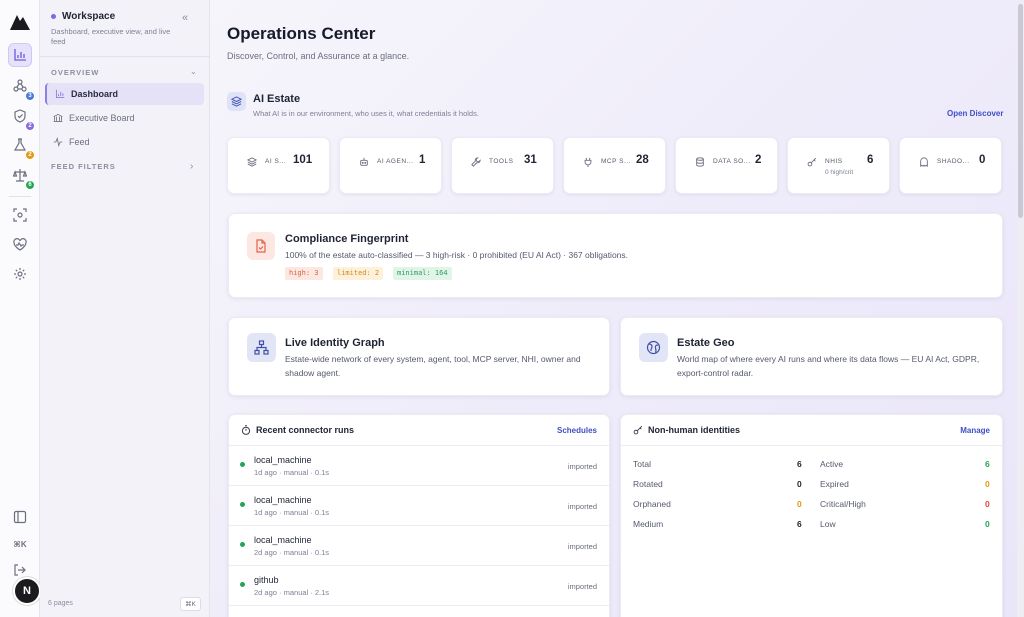 The image size is (1024, 617). What do you see at coordinates (89, 16) in the screenshot?
I see `workspace-title: Workspace` at bounding box center [89, 16].